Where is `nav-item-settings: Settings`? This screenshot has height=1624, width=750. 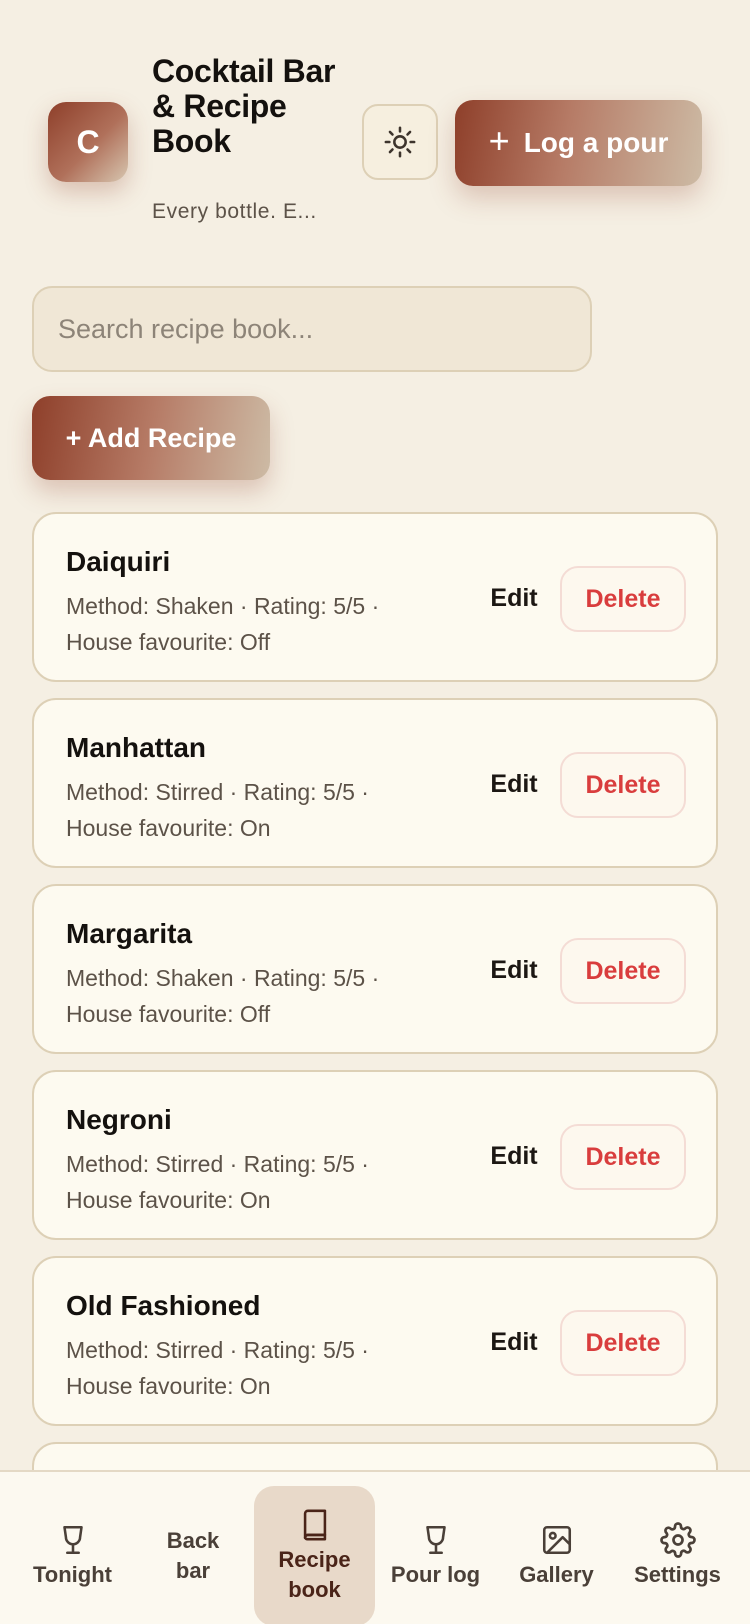 nav-item-settings: Settings is located at coordinates (677, 1555).